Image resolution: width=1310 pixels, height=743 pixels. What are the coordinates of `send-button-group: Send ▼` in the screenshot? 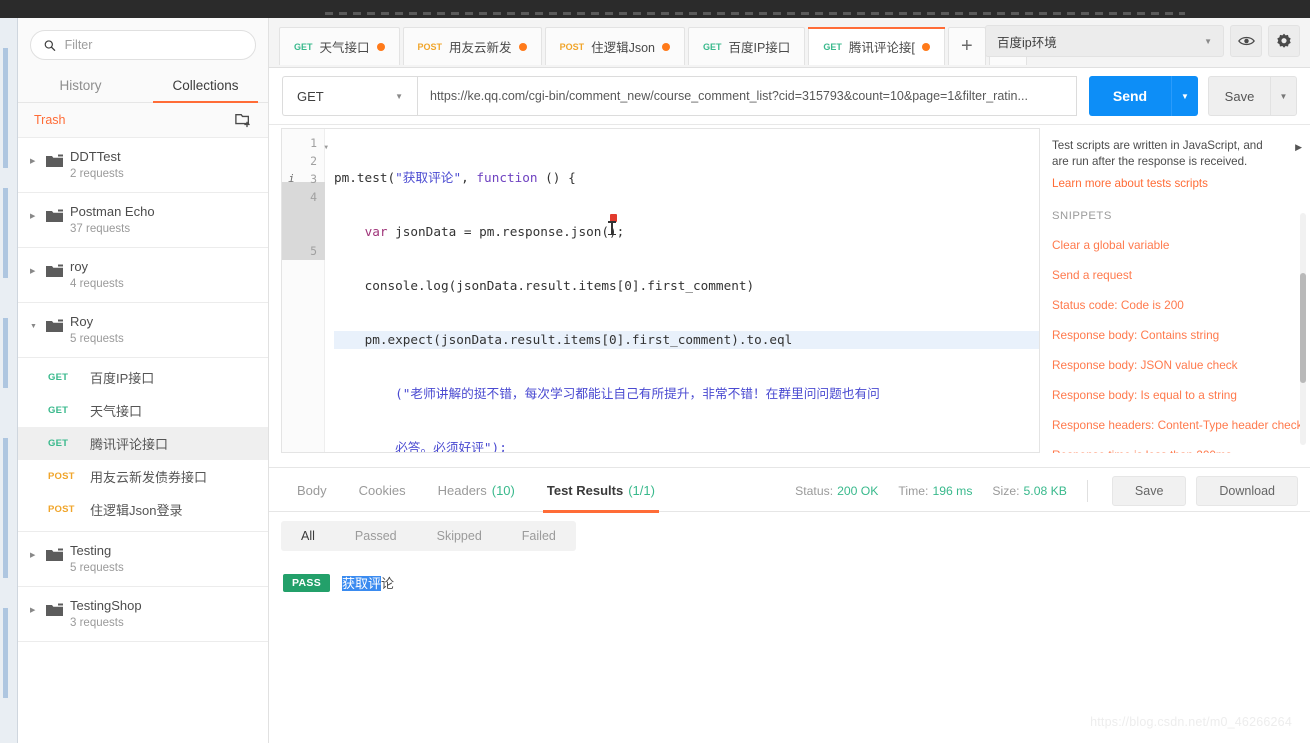 It's located at (1143, 96).